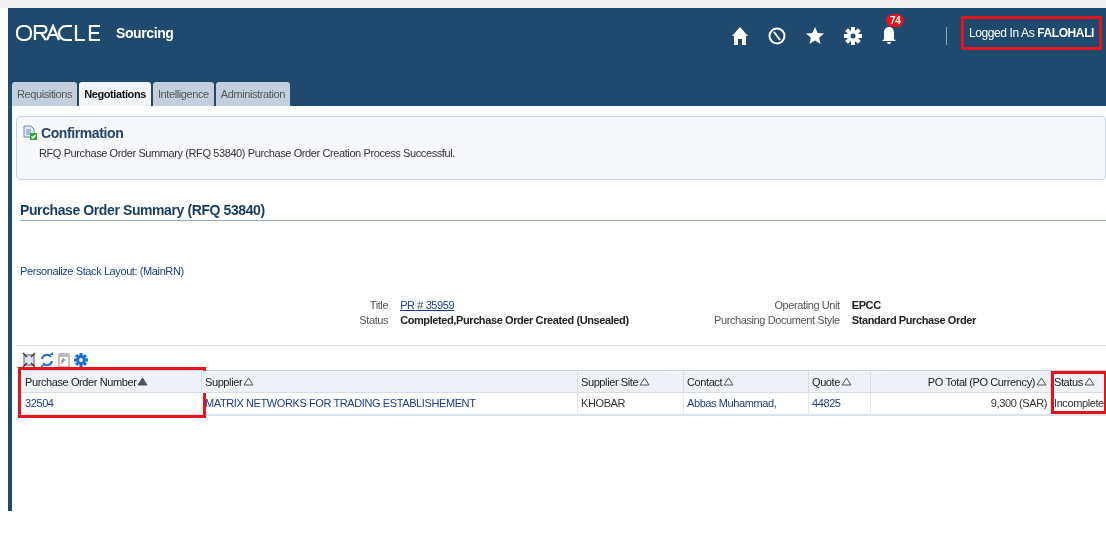  What do you see at coordinates (889, 36) in the screenshot?
I see `notifications-icon` at bounding box center [889, 36].